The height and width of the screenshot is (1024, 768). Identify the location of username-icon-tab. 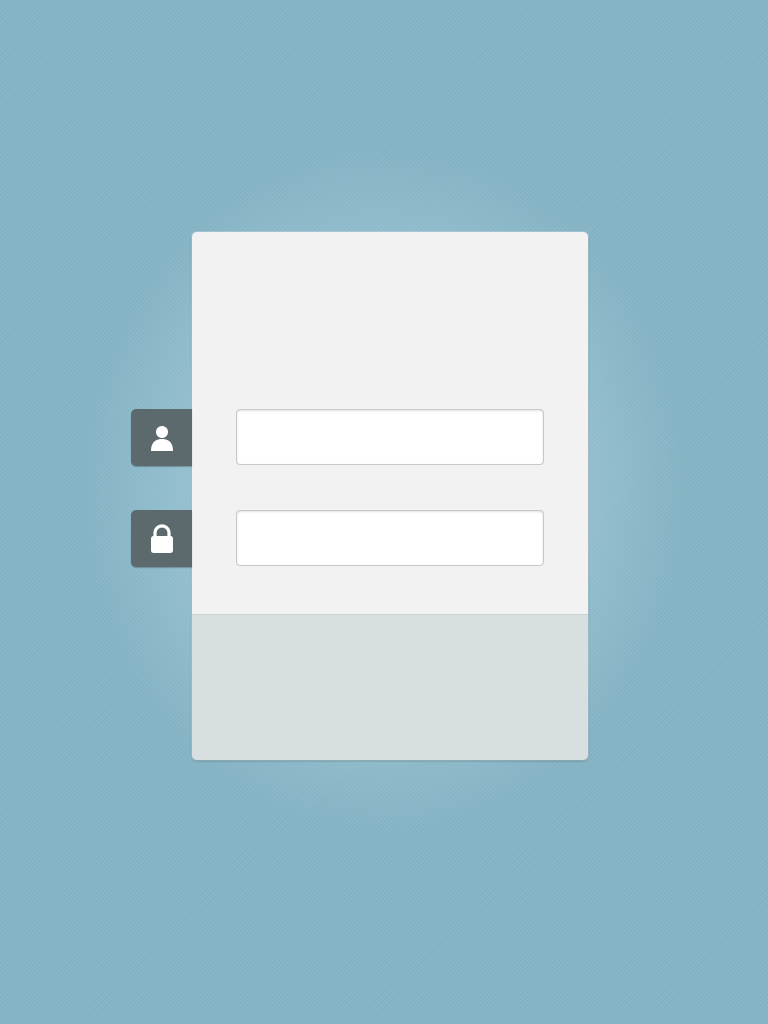
(161, 437).